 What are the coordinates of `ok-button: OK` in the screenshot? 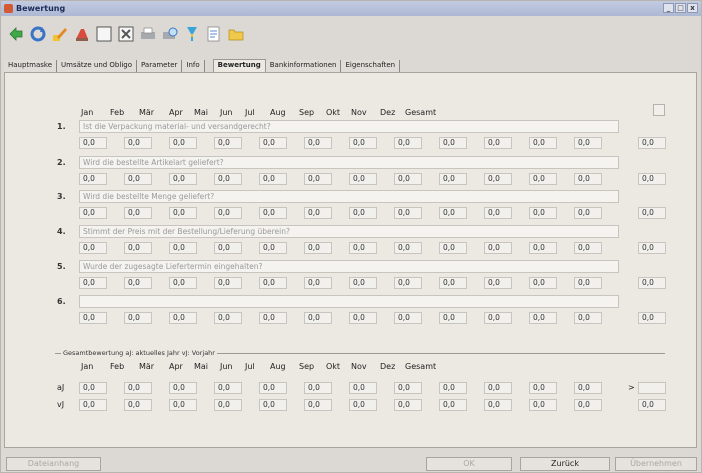 It's located at (469, 464).